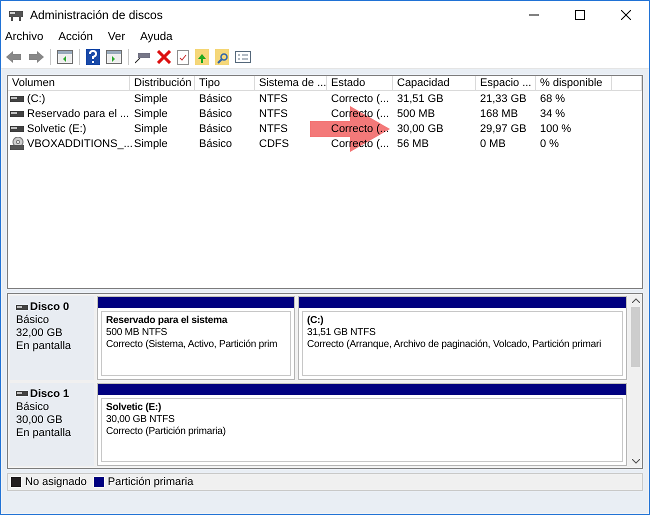  Describe the element at coordinates (503, 128) in the screenshot. I see `table-cell: 29,97 GB` at that location.